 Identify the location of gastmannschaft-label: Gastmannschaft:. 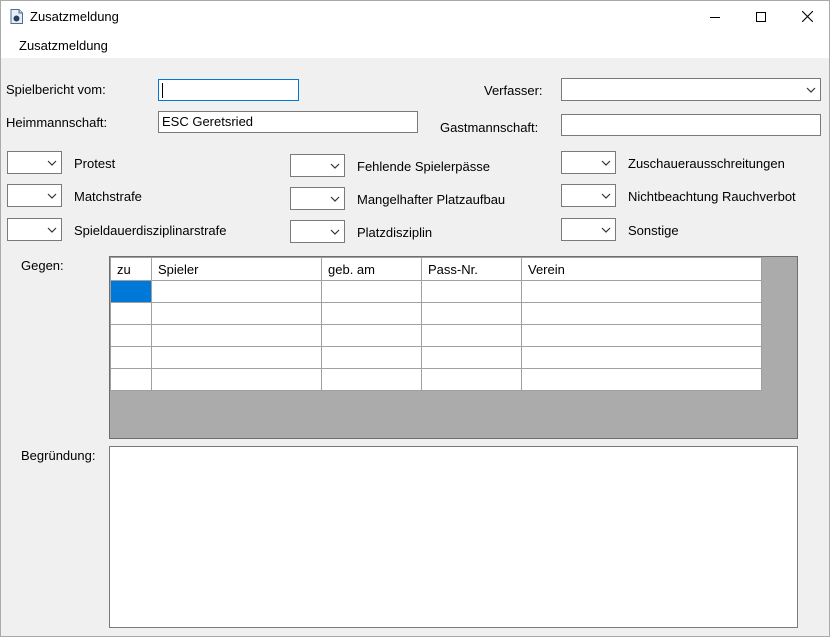
(489, 127).